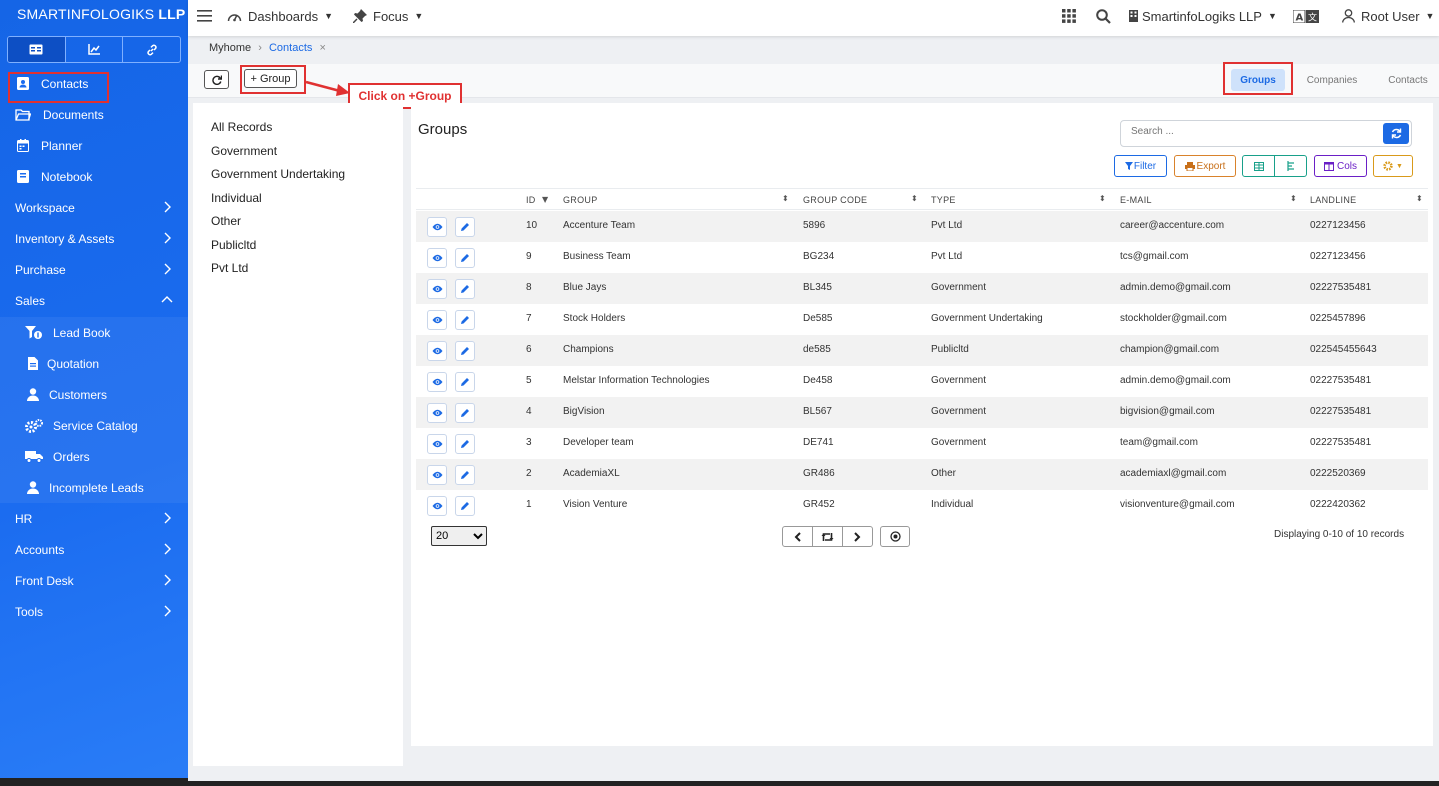  What do you see at coordinates (244, 151) in the screenshot?
I see `category-item: Government` at bounding box center [244, 151].